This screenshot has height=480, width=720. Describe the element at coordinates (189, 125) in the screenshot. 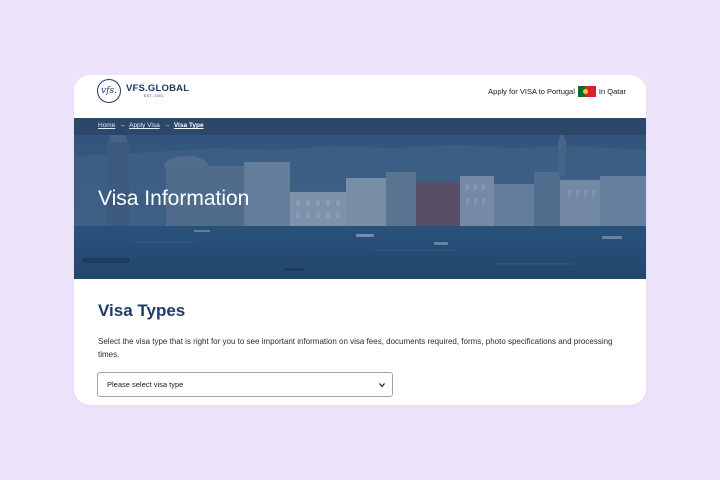

I see `breadcrumb-current-link: Visa Type` at that location.